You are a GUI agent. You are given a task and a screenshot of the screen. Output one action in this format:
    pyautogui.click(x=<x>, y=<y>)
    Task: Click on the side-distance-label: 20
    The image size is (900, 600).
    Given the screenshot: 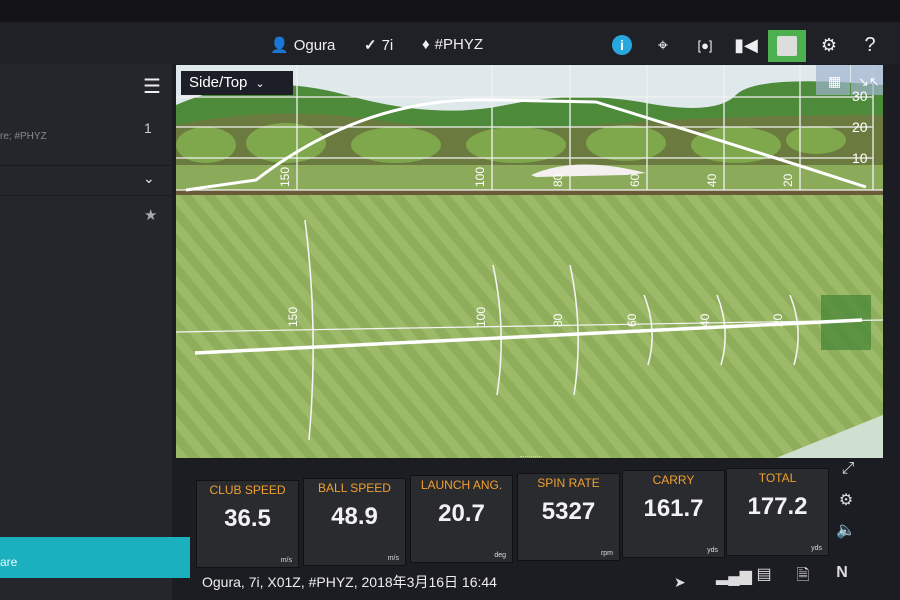 What is the action you would take?
    pyautogui.click(x=788, y=180)
    